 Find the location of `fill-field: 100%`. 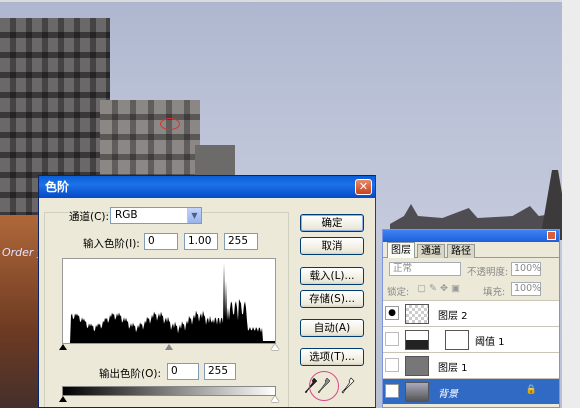

fill-field: 100% is located at coordinates (526, 289).